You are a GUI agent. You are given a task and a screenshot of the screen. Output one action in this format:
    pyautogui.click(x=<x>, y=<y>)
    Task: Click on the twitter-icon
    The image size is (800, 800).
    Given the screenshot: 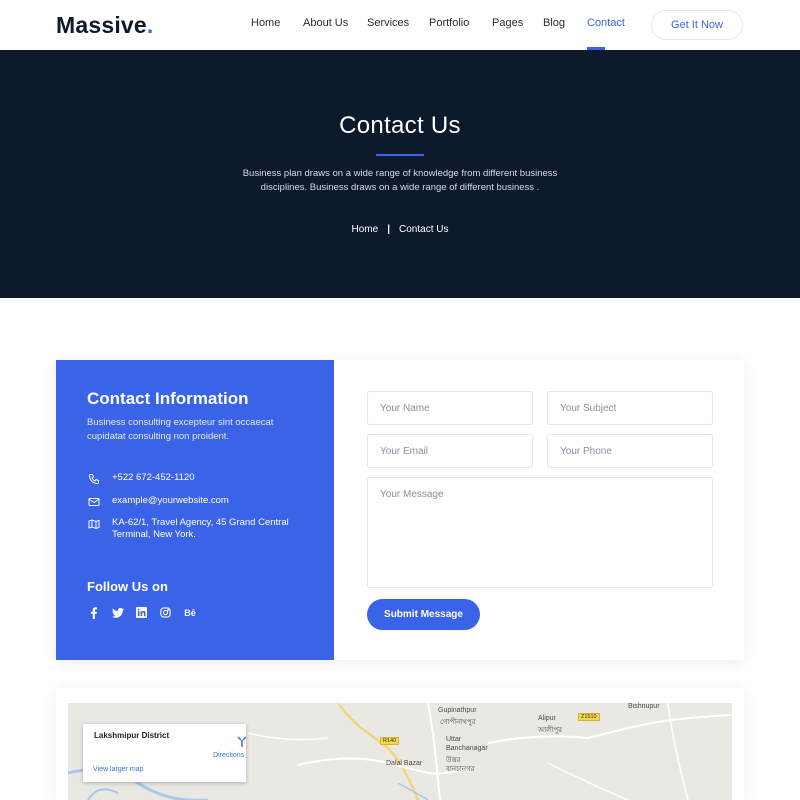 What is the action you would take?
    pyautogui.click(x=117, y=612)
    